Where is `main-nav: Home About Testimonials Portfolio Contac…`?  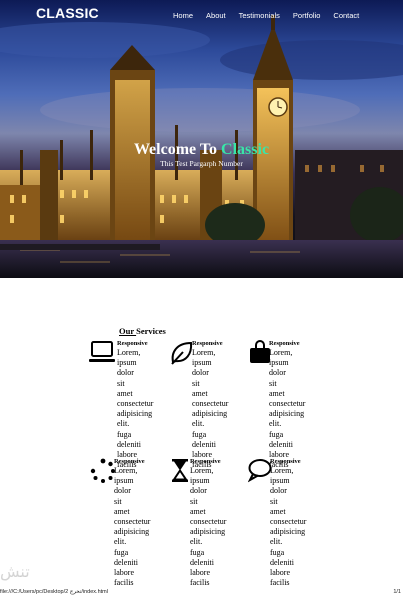
main-nav: Home About Testimonials Portfolio Contac… is located at coordinates (272, 15).